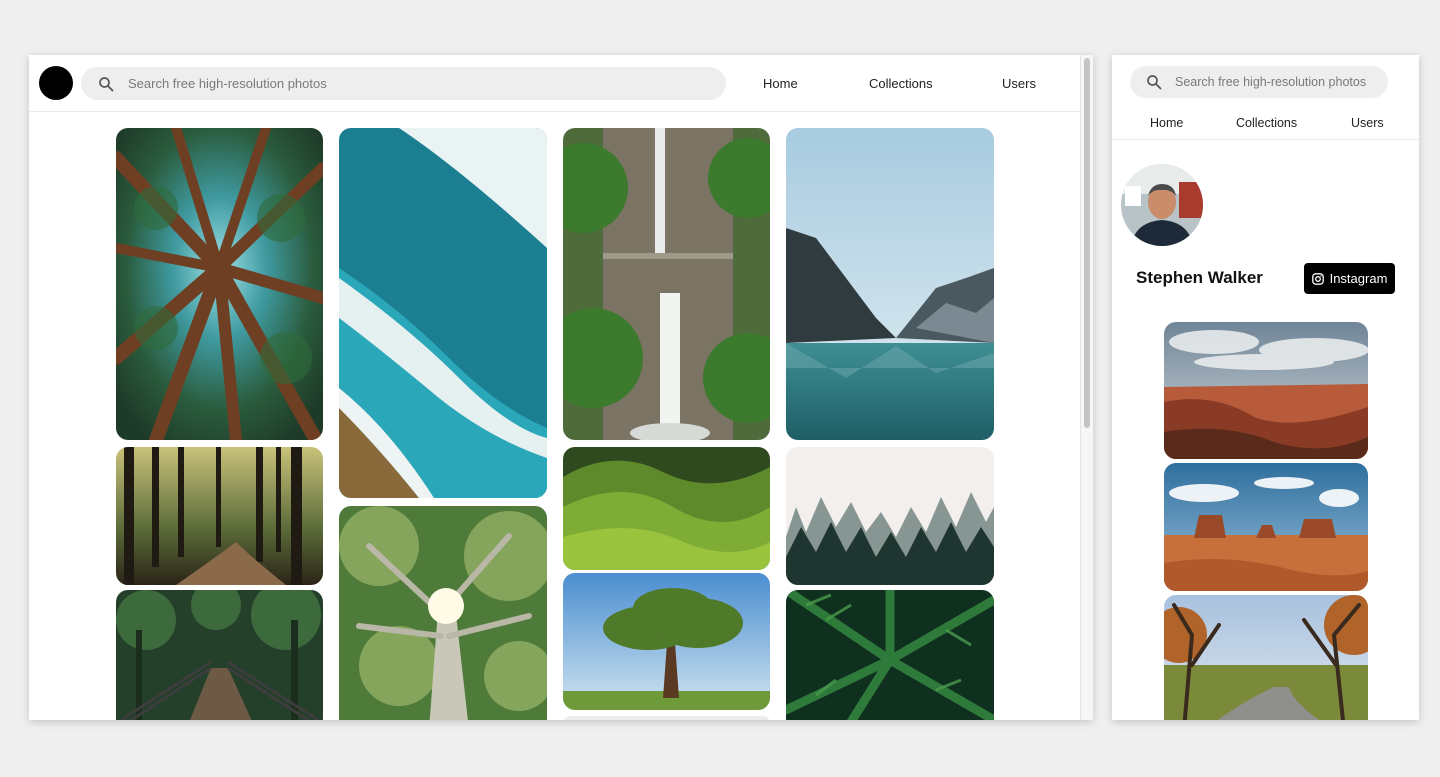 This screenshot has width=1440, height=777. Describe the element at coordinates (1281, 82) in the screenshot. I see `side-search-input` at that location.